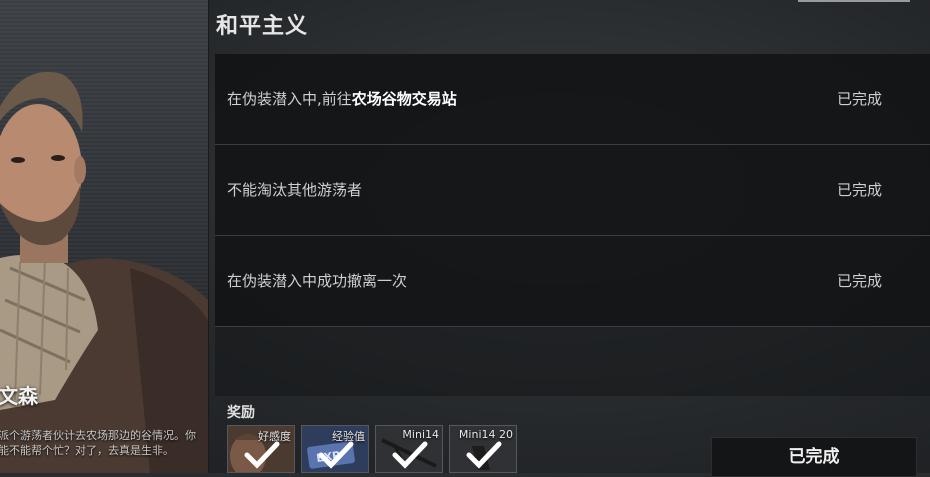  I want to click on task-location-highlight: 农场谷物交易站, so click(404, 99).